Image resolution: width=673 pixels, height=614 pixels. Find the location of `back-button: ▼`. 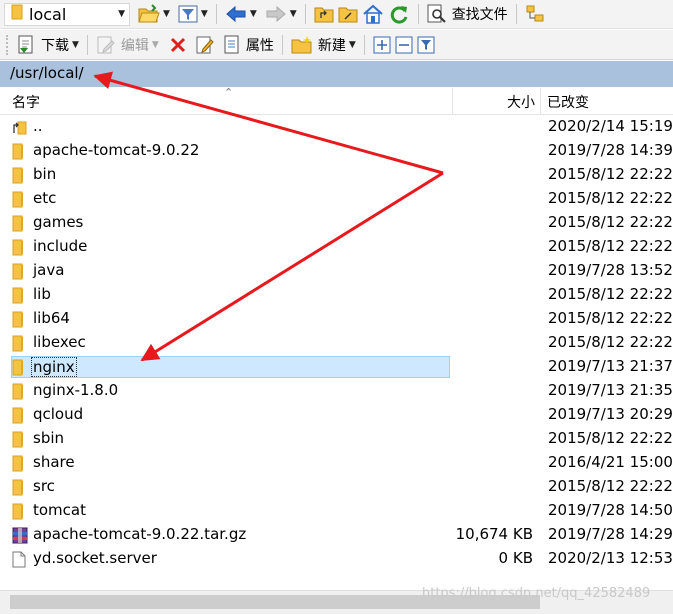

back-button: ▼ is located at coordinates (241, 14).